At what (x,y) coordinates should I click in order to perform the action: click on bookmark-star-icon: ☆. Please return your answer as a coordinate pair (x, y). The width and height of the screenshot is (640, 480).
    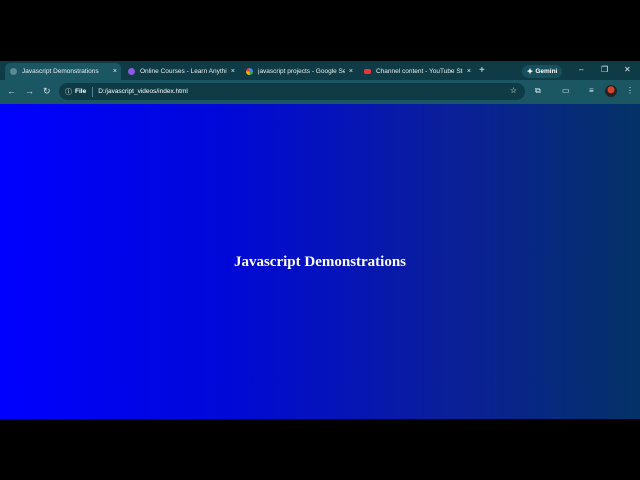
    Looking at the image, I should click on (513, 90).